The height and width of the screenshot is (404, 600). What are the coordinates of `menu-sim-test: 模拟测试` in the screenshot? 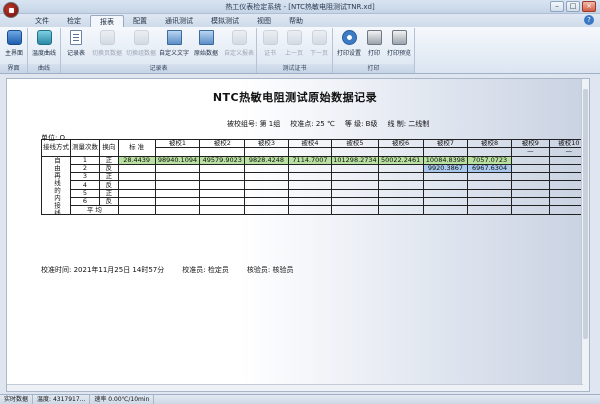 It's located at (225, 21).